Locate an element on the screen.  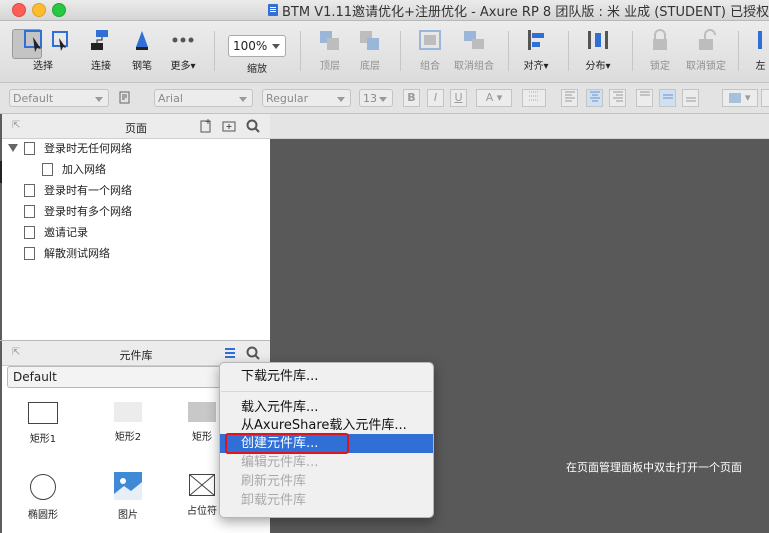
align-right-text-button is located at coordinates (617, 98).